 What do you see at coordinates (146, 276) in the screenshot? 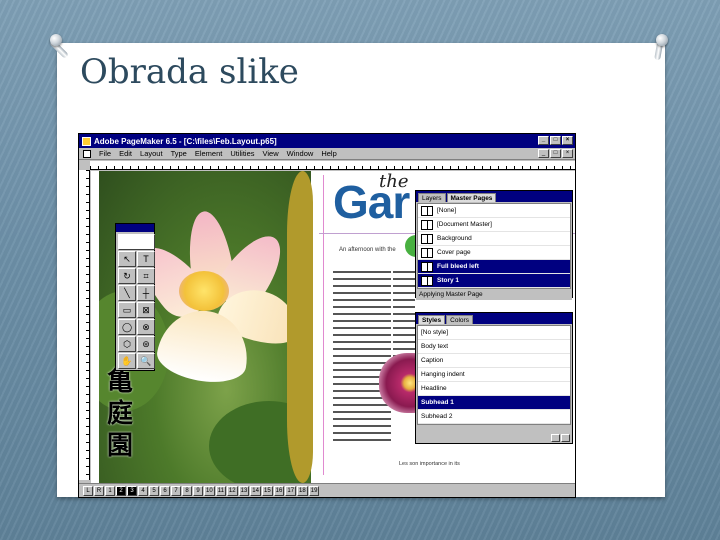
I see `crop-tool-icon: ⌗` at bounding box center [146, 276].